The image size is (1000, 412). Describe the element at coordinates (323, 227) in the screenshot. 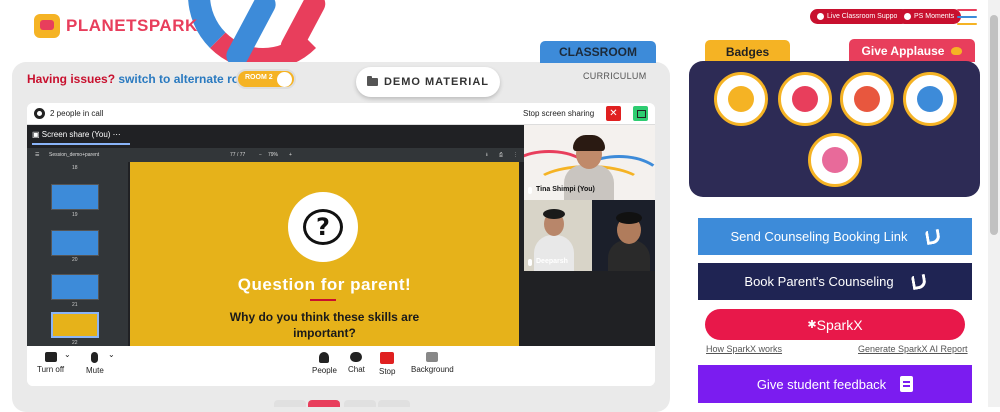

I see `question-bubble-icon: ?` at that location.